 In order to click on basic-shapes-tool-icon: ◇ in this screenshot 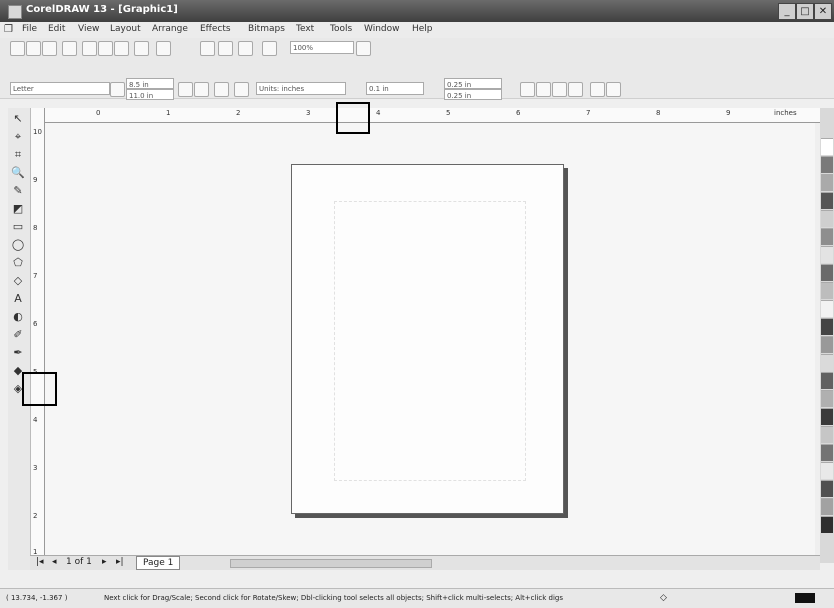, I will do `click(18, 281)`.